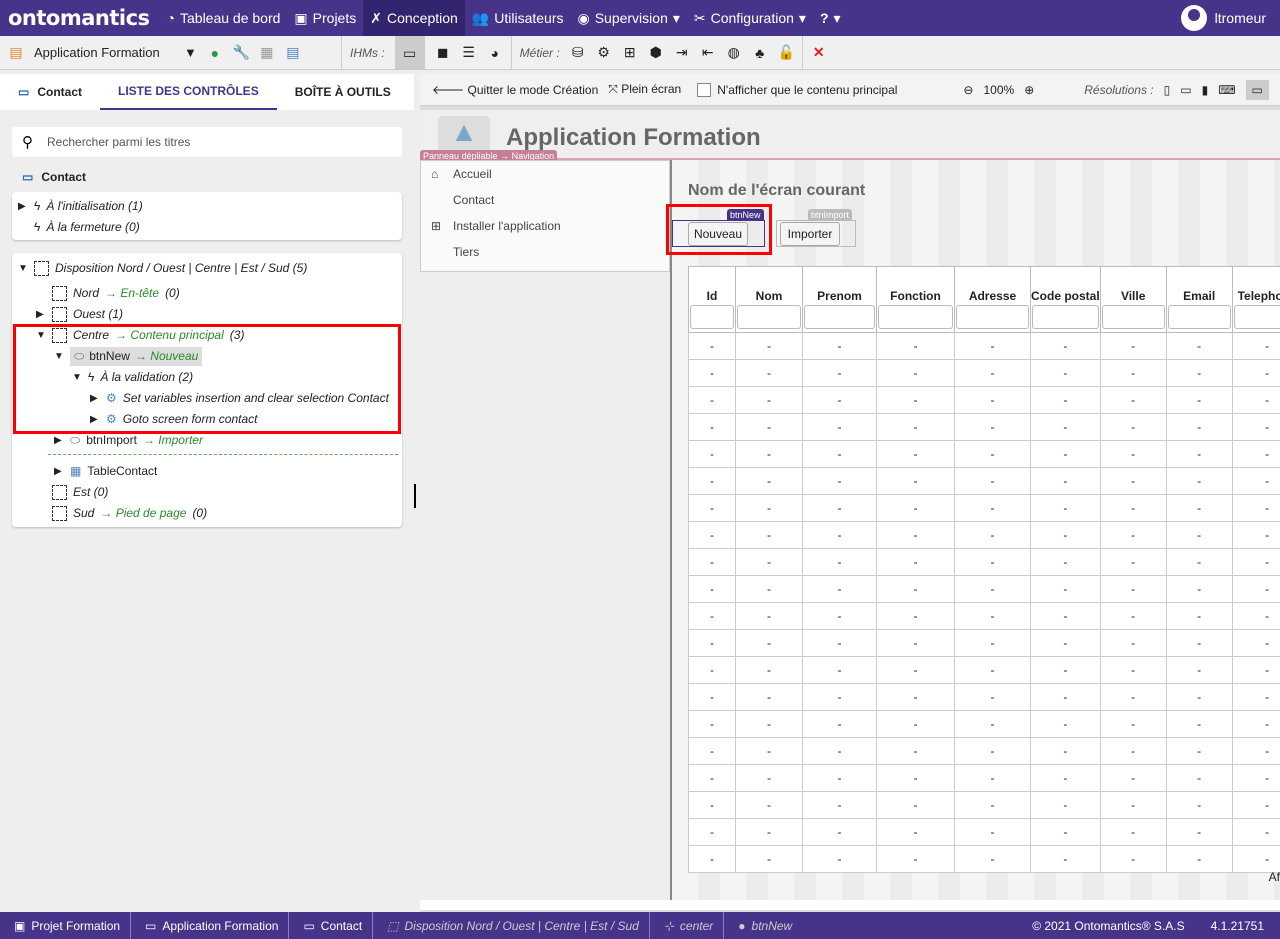  Describe the element at coordinates (628, 18) in the screenshot. I see `nav-supervision: ◉ Supervision ▾` at that location.